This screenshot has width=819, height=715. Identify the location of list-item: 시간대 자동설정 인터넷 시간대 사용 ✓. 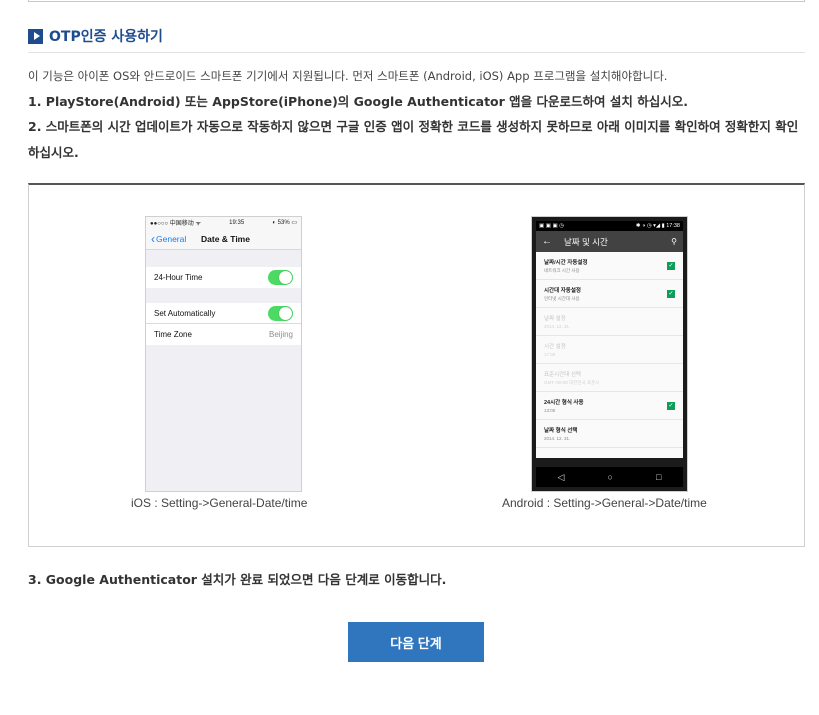
(609, 294).